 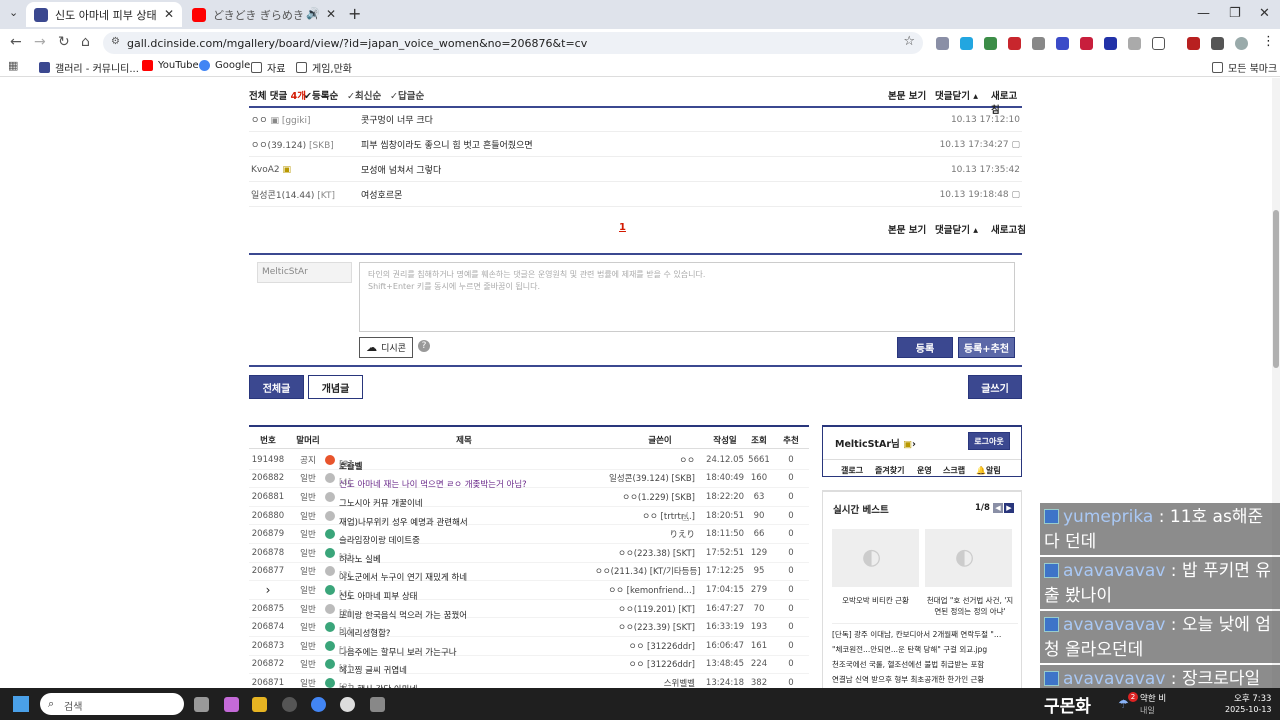 What do you see at coordinates (645, 682) in the screenshot?
I see `post-writer: 스위벨벨` at bounding box center [645, 682].